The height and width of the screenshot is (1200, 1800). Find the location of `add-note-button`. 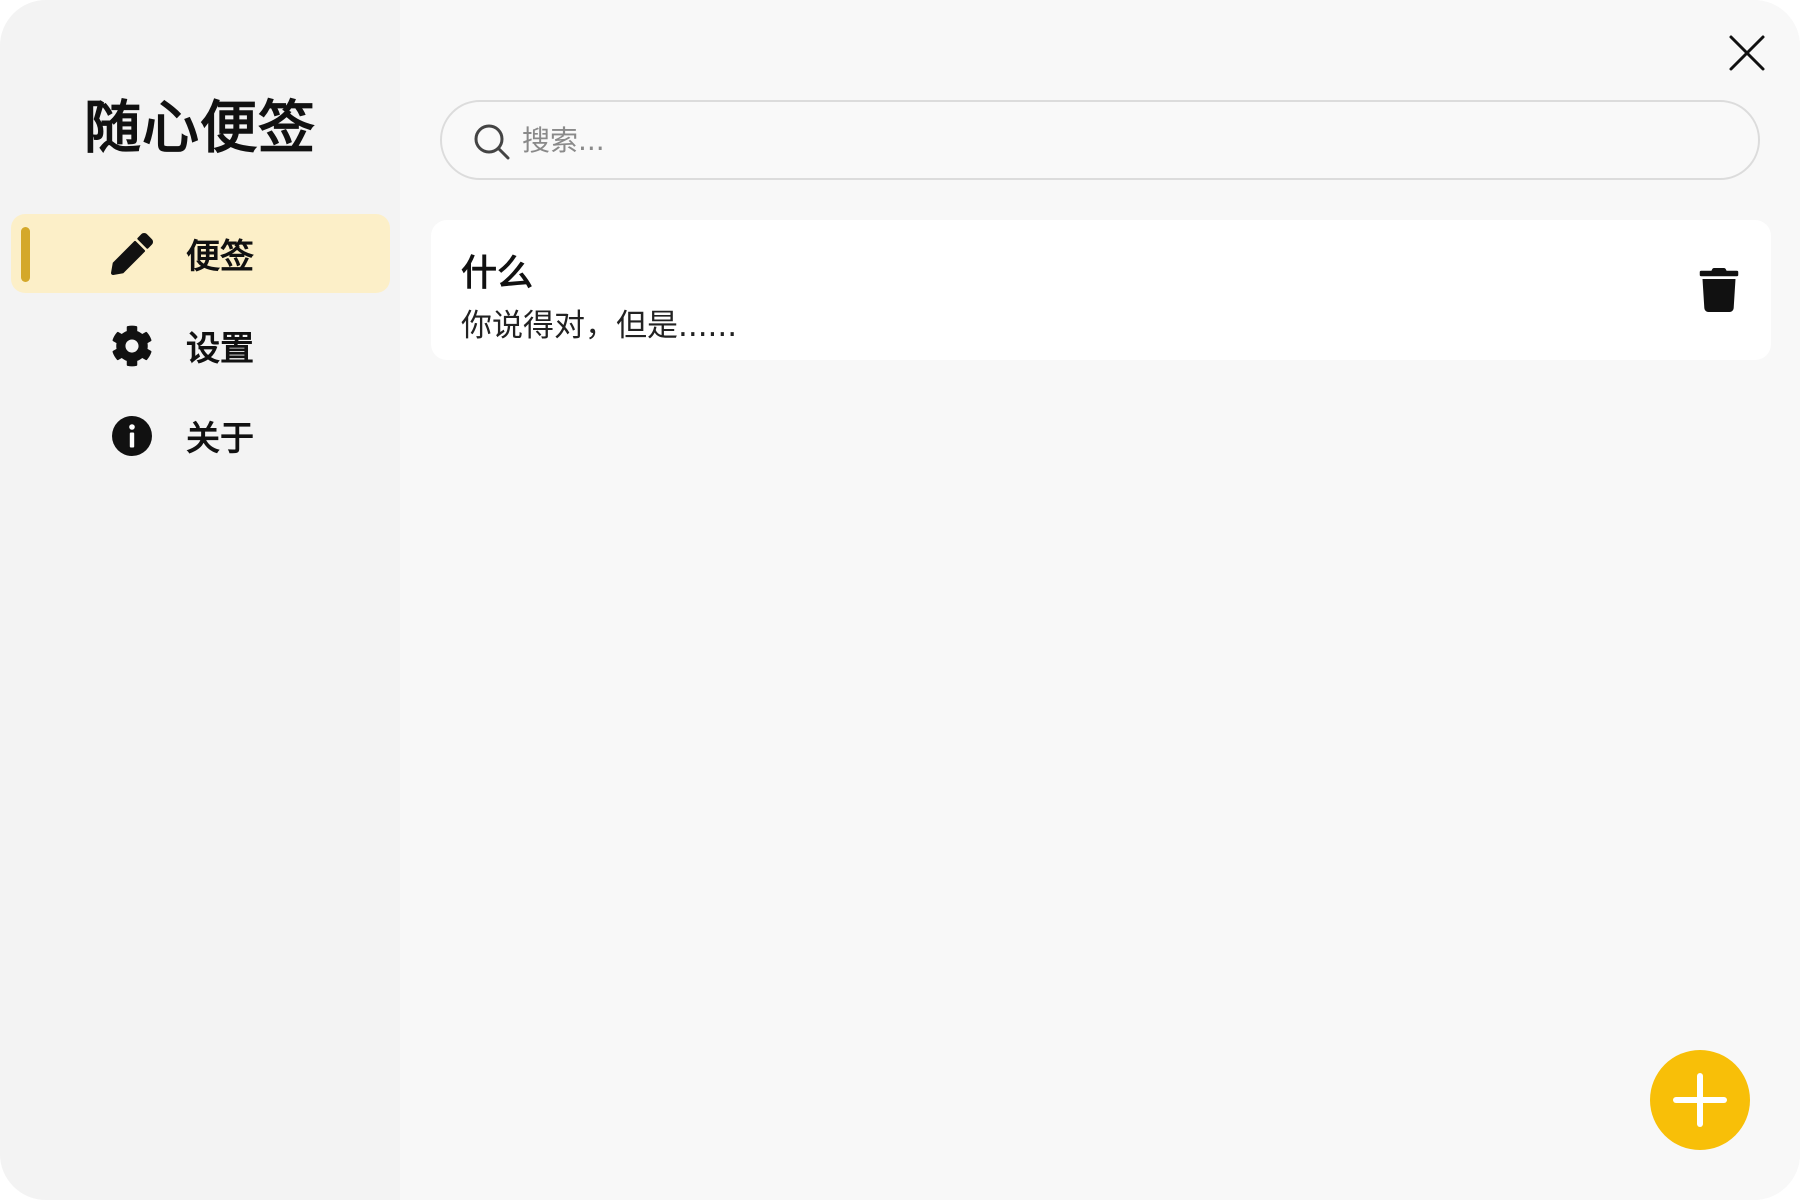

add-note-button is located at coordinates (1700, 1100).